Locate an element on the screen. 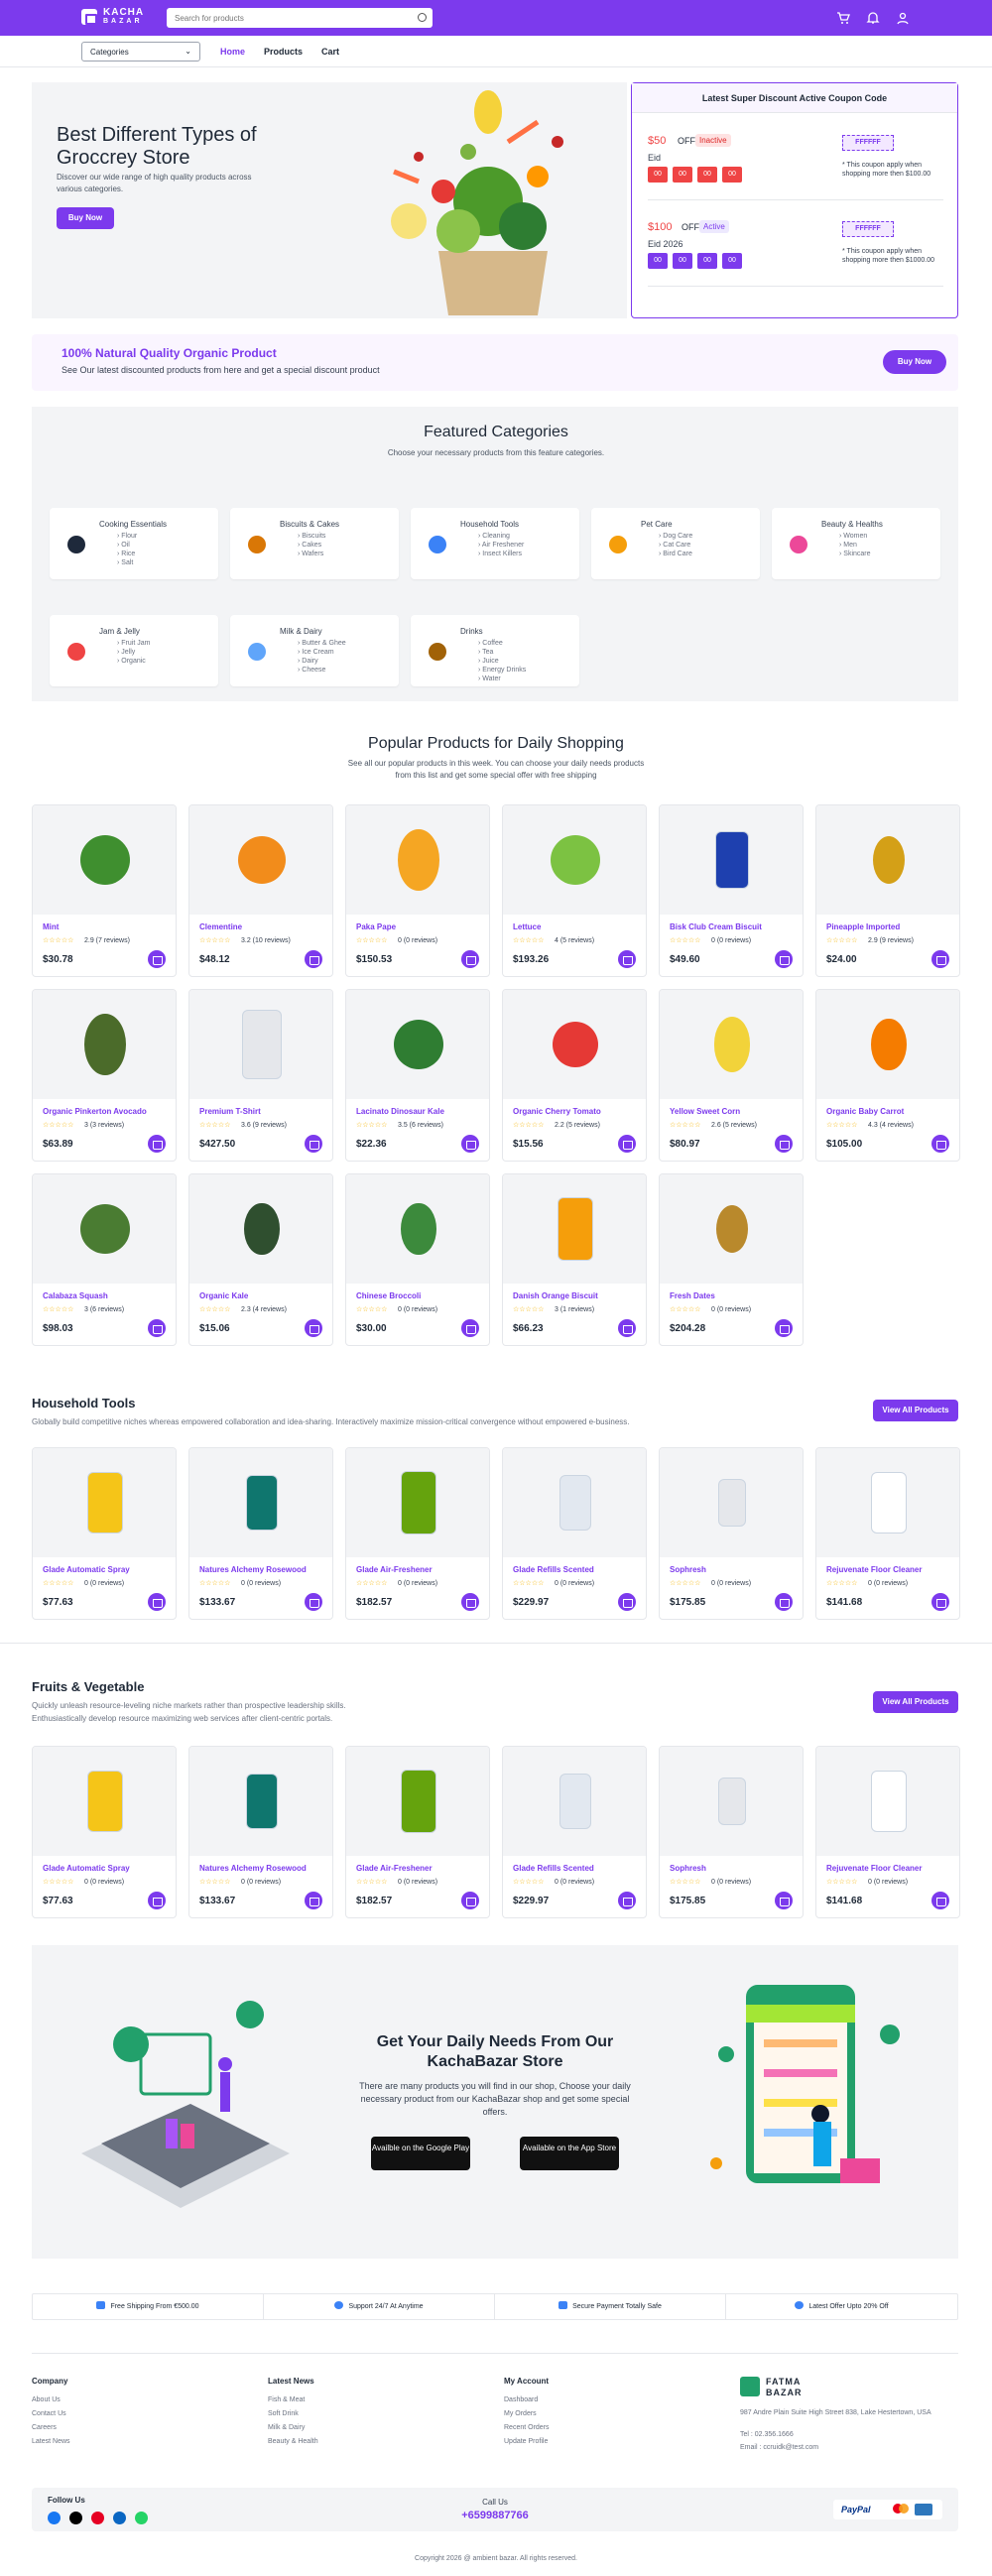  category-subitem: Men is located at coordinates (855, 545).